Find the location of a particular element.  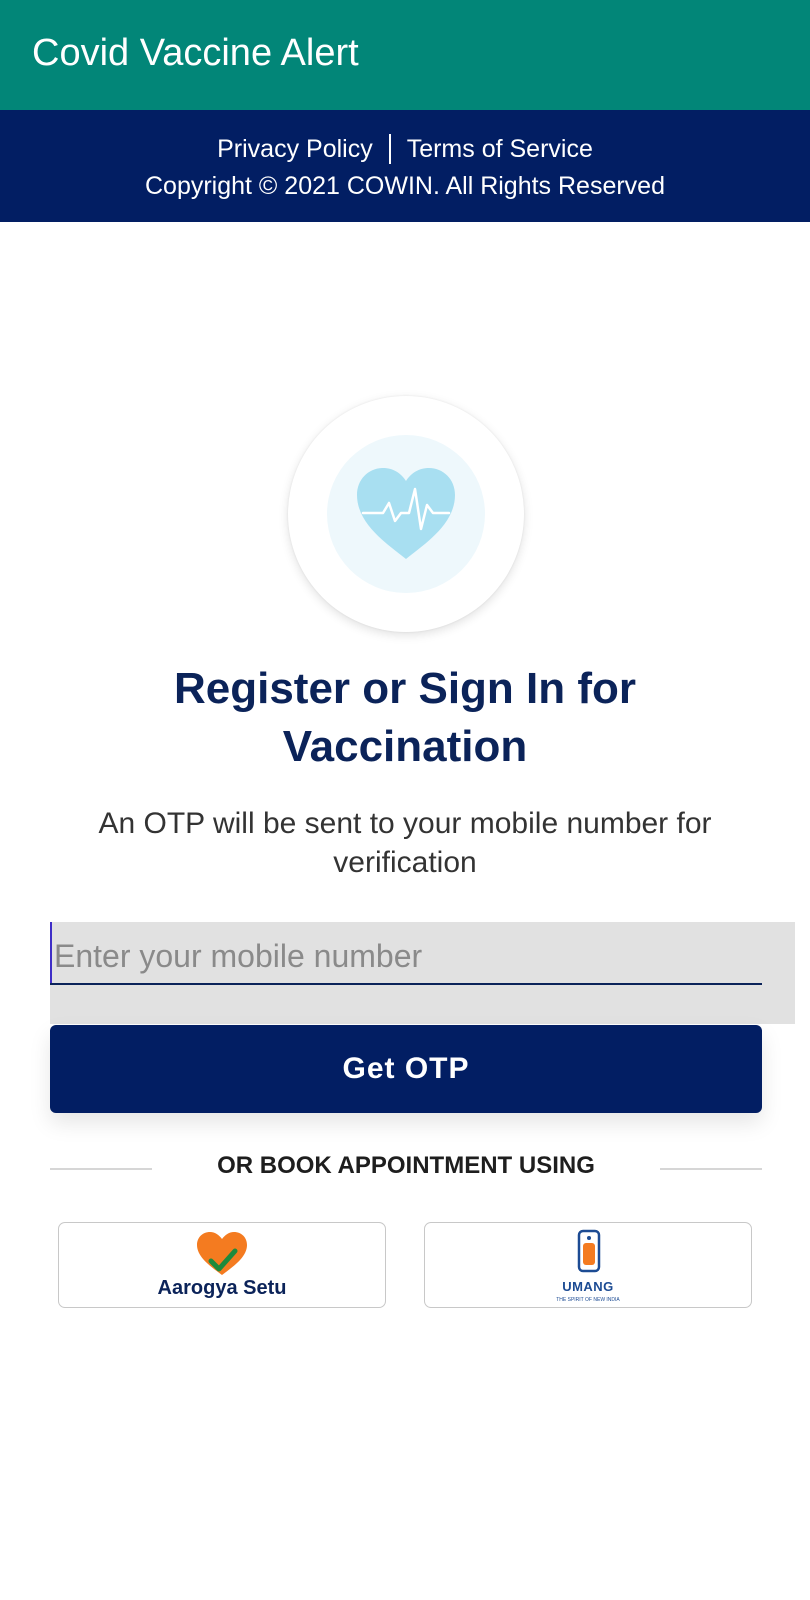

app-title: Covid Vaccine Alert is located at coordinates (195, 52).